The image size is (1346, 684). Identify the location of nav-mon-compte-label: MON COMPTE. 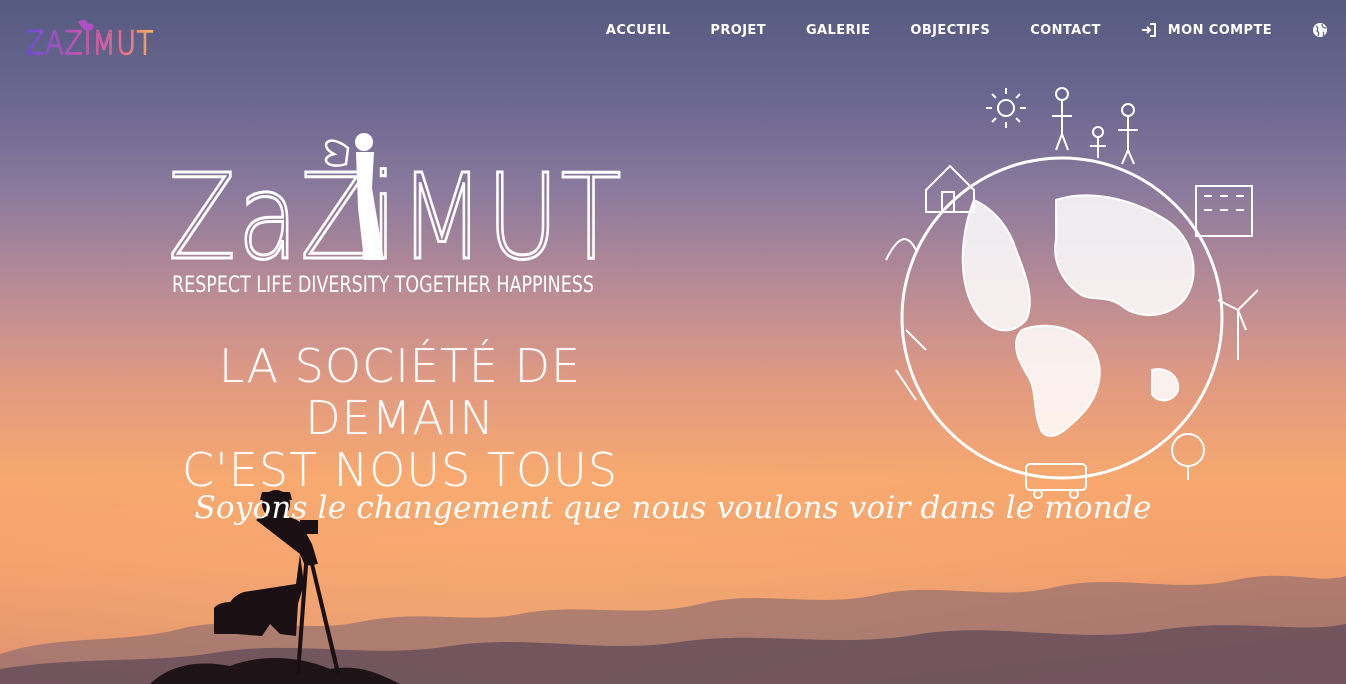
(1219, 30).